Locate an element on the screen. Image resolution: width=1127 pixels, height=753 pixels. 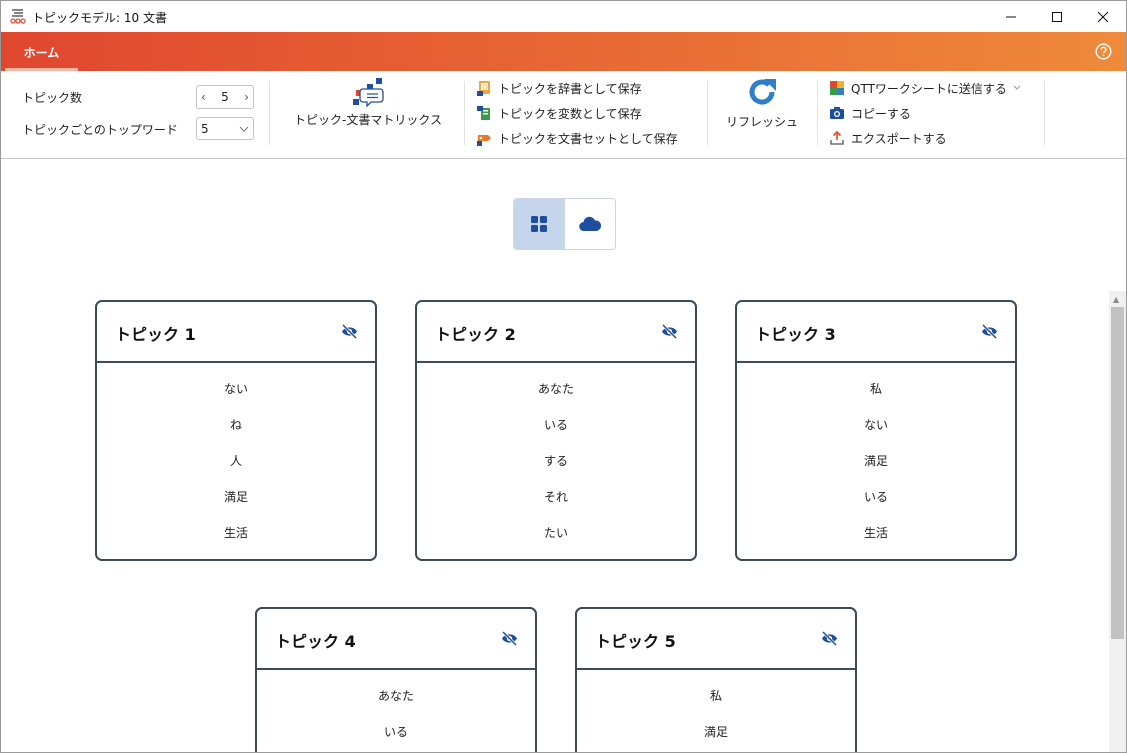
topic-word: それ is located at coordinates (555, 497).